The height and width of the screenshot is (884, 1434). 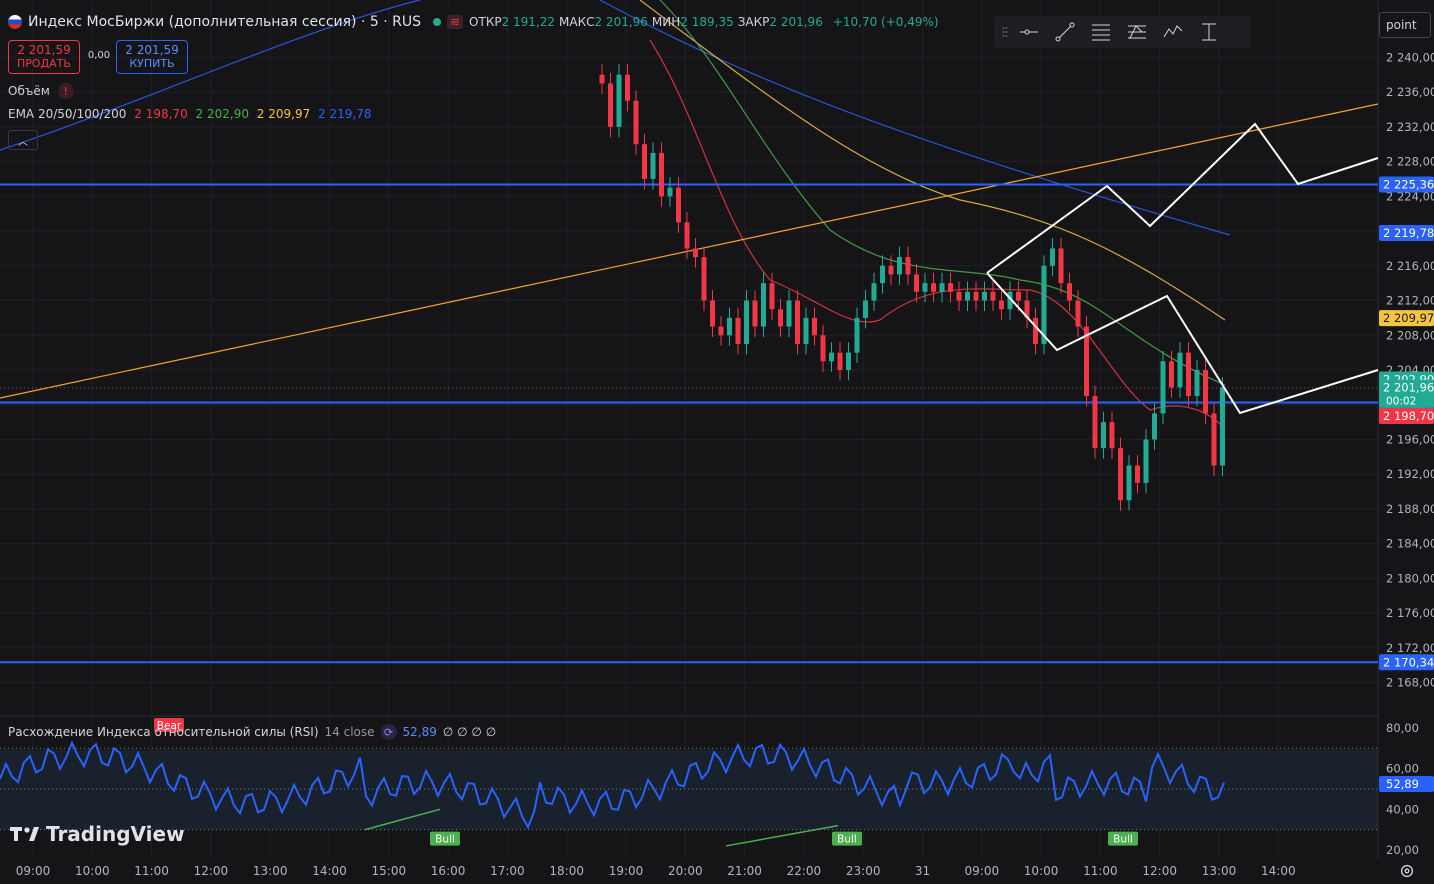 What do you see at coordinates (1101, 32) in the screenshot?
I see `fib-retracement-icon` at bounding box center [1101, 32].